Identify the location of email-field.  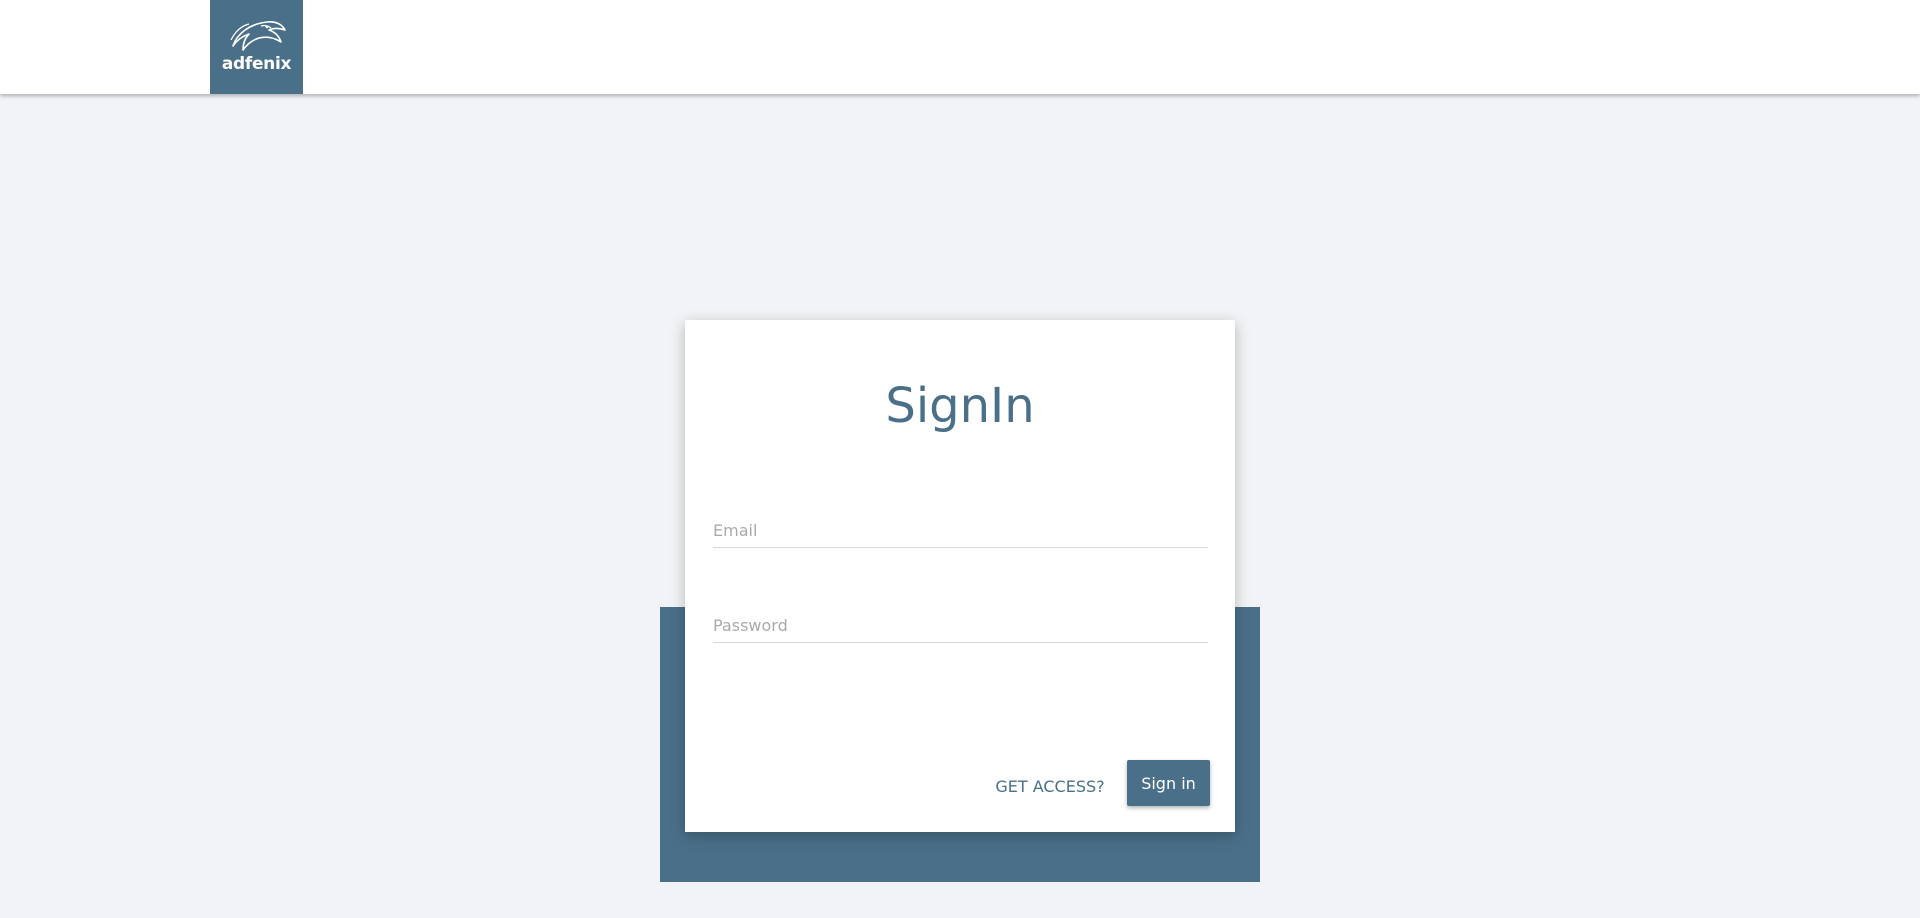
(960, 531).